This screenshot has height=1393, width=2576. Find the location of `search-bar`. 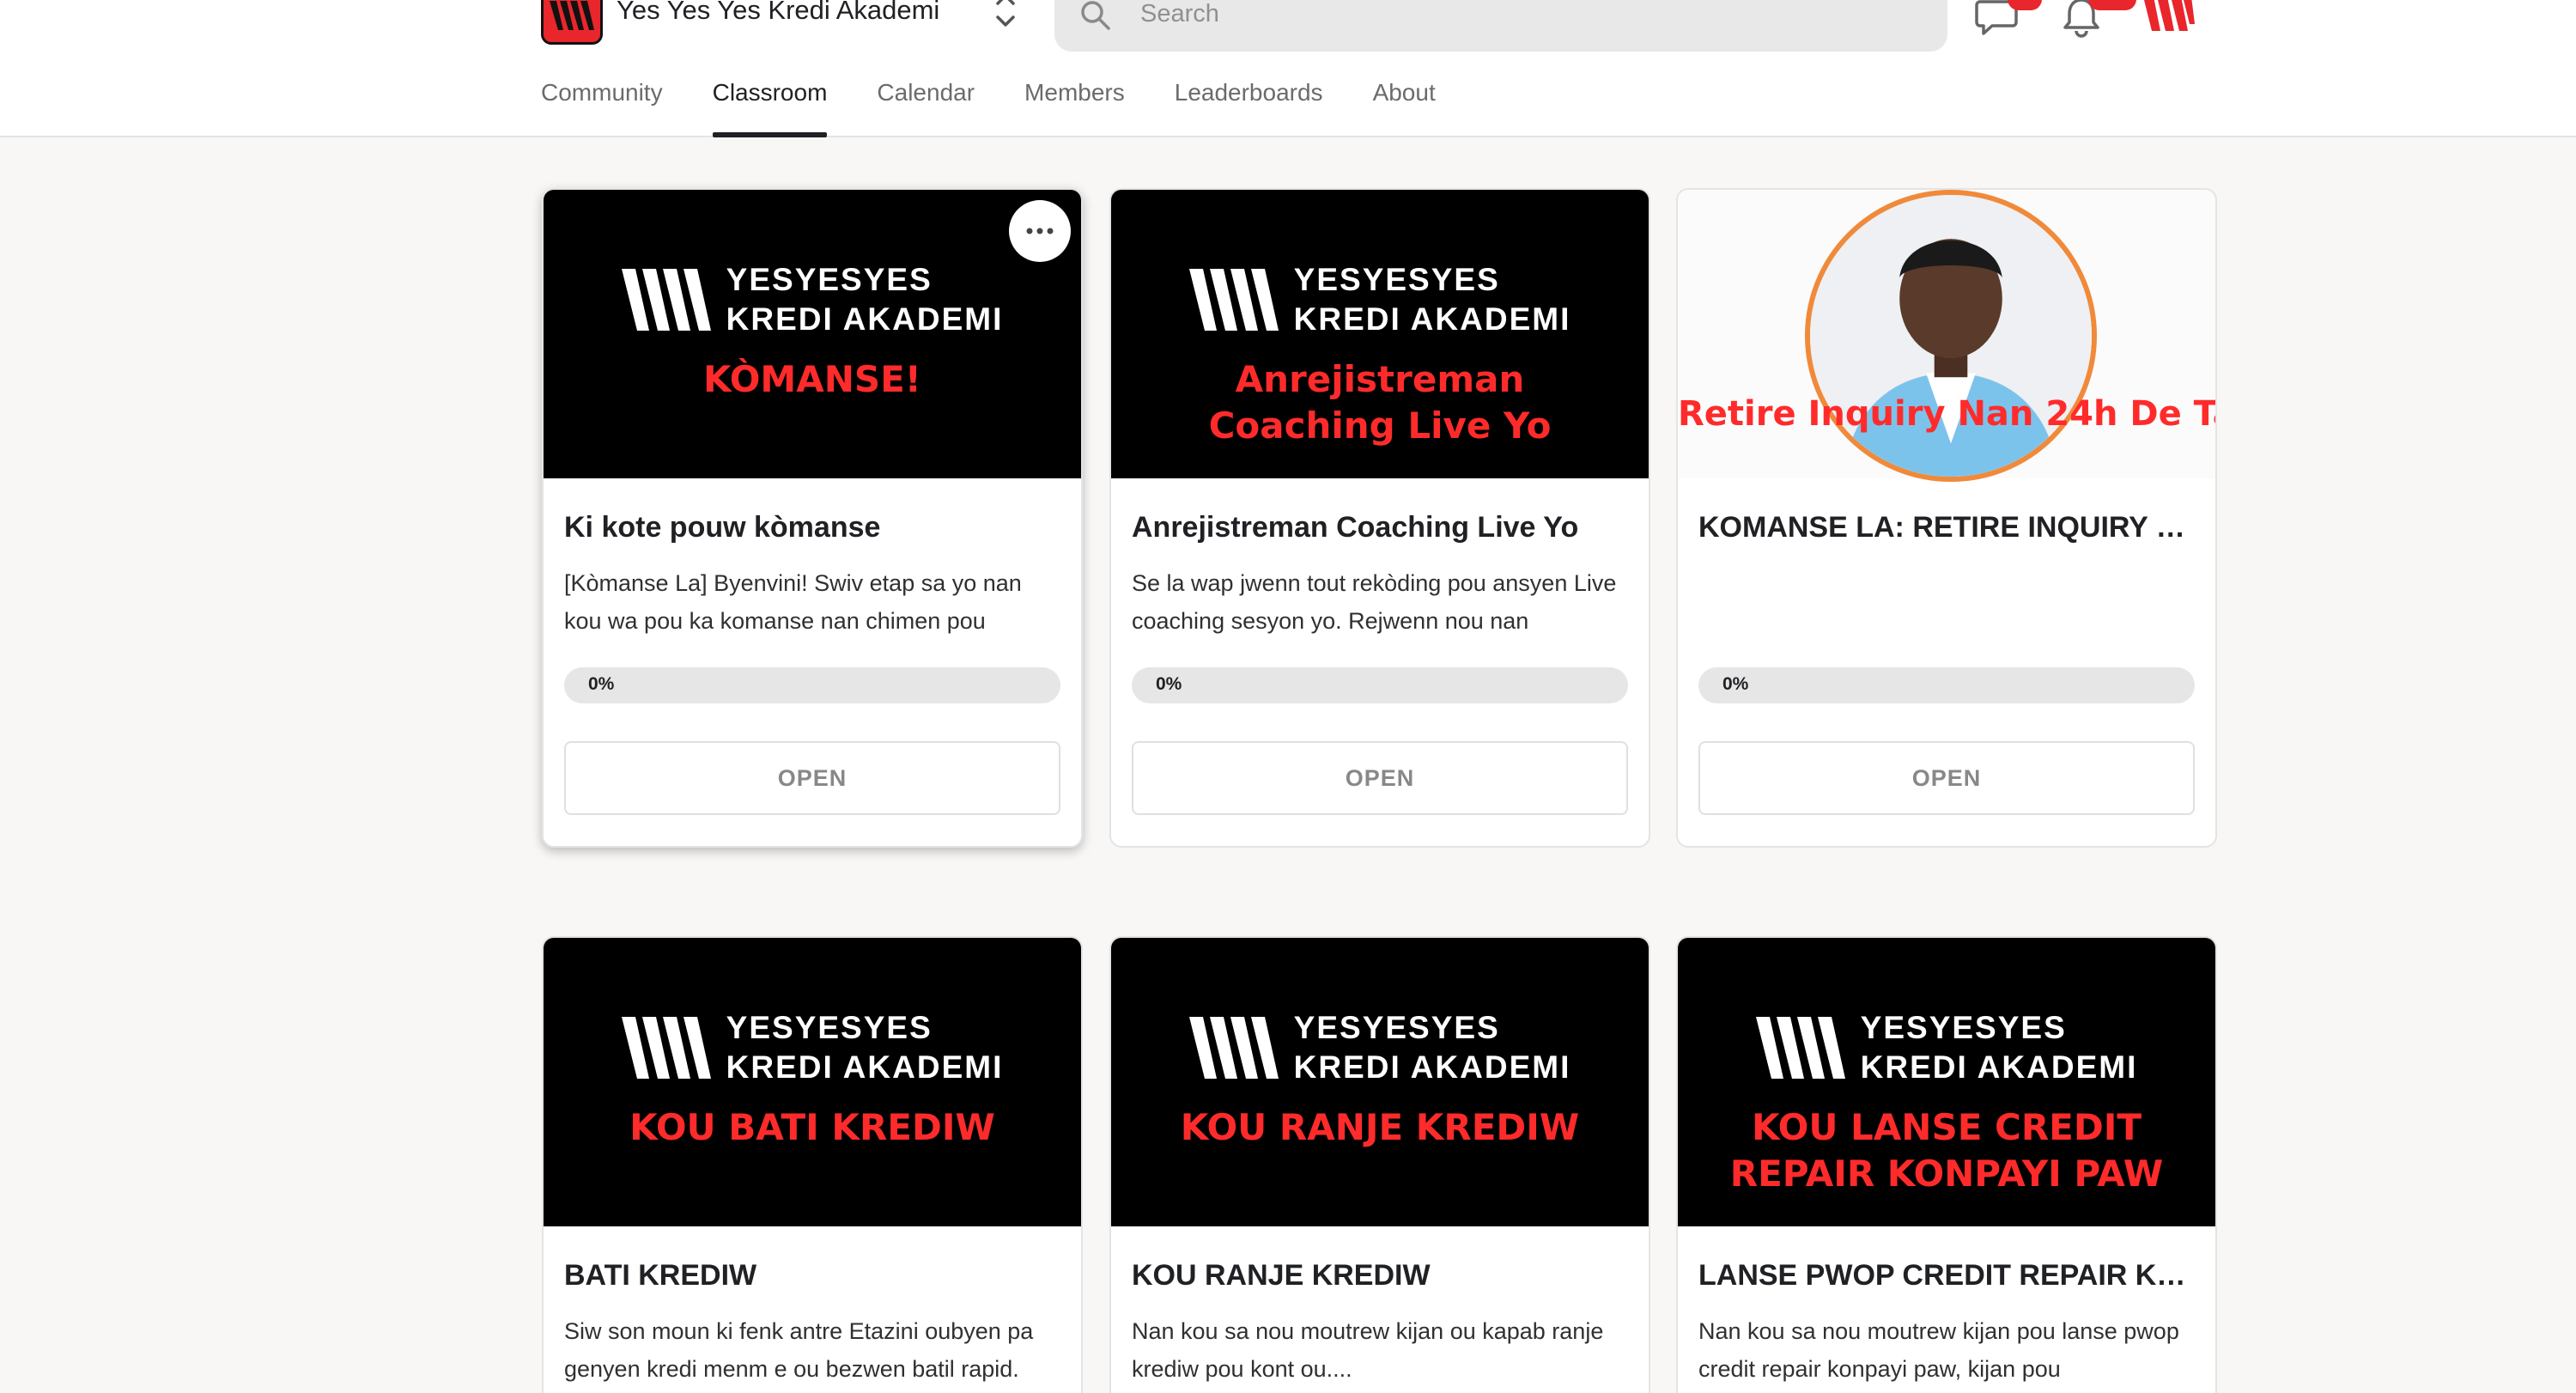

search-bar is located at coordinates (1500, 26).